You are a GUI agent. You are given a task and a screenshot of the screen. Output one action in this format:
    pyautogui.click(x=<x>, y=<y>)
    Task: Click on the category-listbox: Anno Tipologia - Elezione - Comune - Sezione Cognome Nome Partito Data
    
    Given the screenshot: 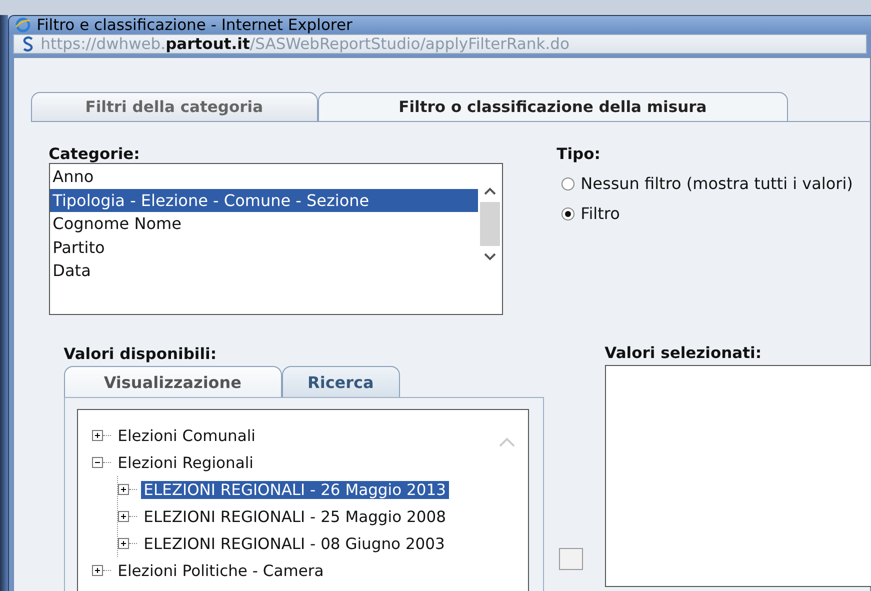 What is the action you would take?
    pyautogui.click(x=275, y=239)
    